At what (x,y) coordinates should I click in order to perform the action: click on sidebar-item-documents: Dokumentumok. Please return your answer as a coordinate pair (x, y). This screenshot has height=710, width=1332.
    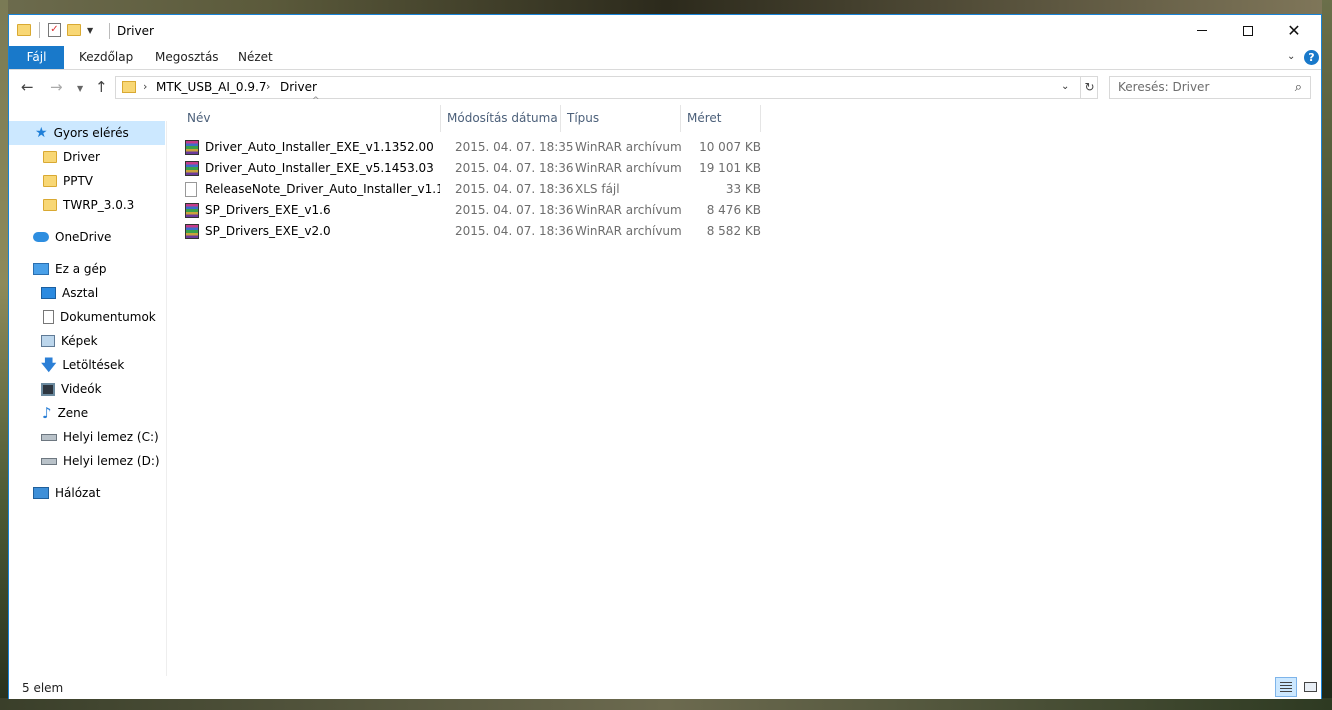
    Looking at the image, I should click on (87, 317).